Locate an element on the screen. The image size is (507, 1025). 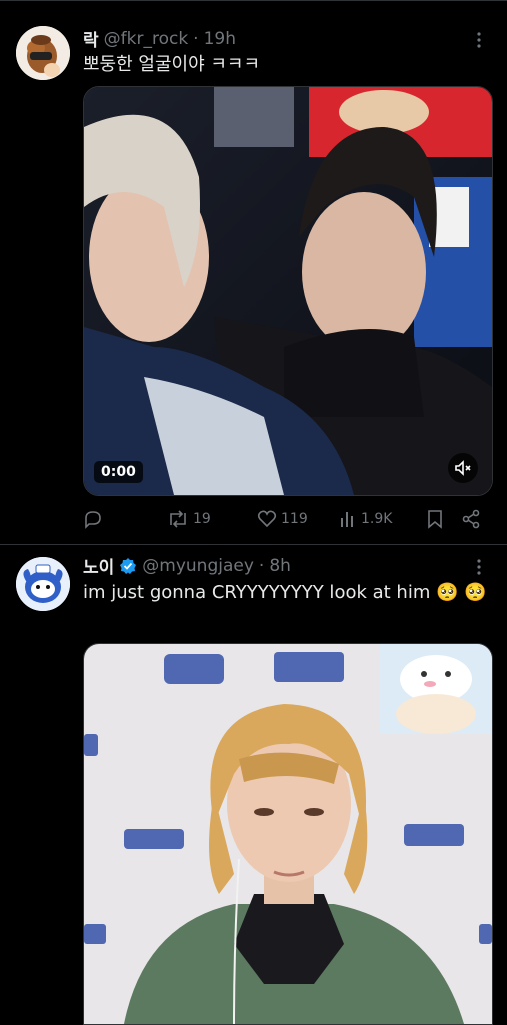
video-timestamp: 0:00 is located at coordinates (118, 472).